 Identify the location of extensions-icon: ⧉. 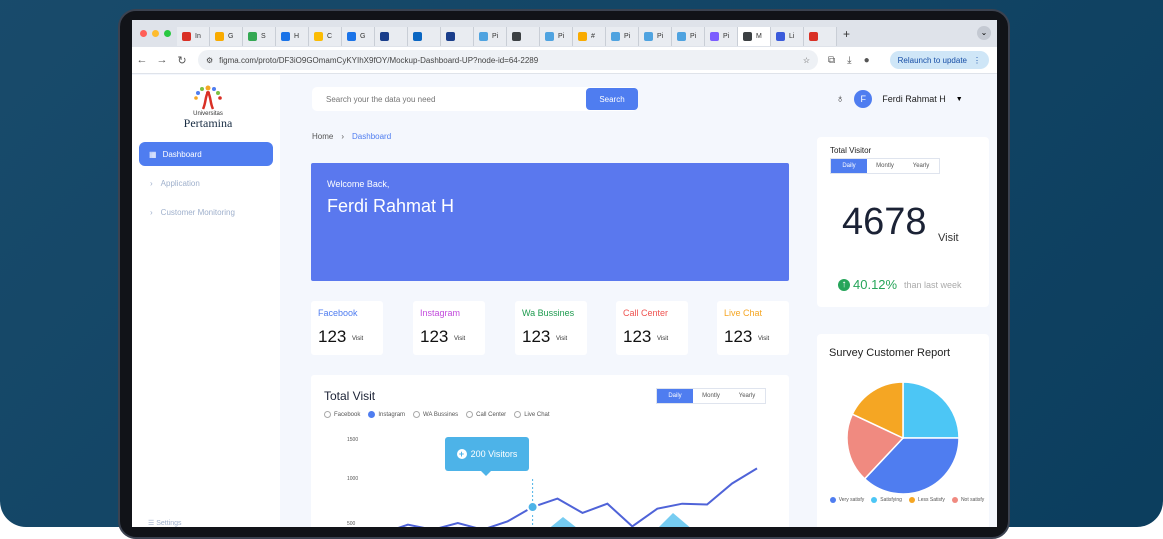
(831, 60).